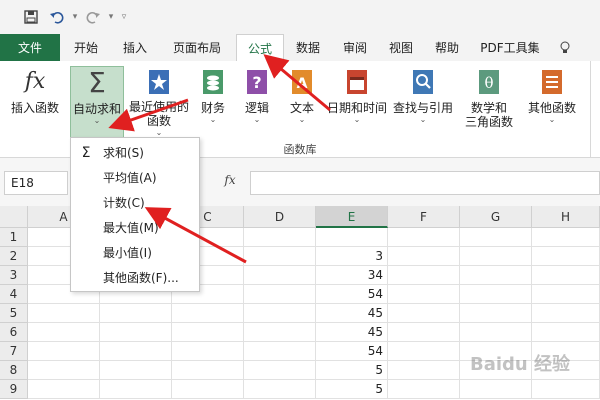  Describe the element at coordinates (86, 47) in the screenshot. I see `tab-home: 开始` at that location.